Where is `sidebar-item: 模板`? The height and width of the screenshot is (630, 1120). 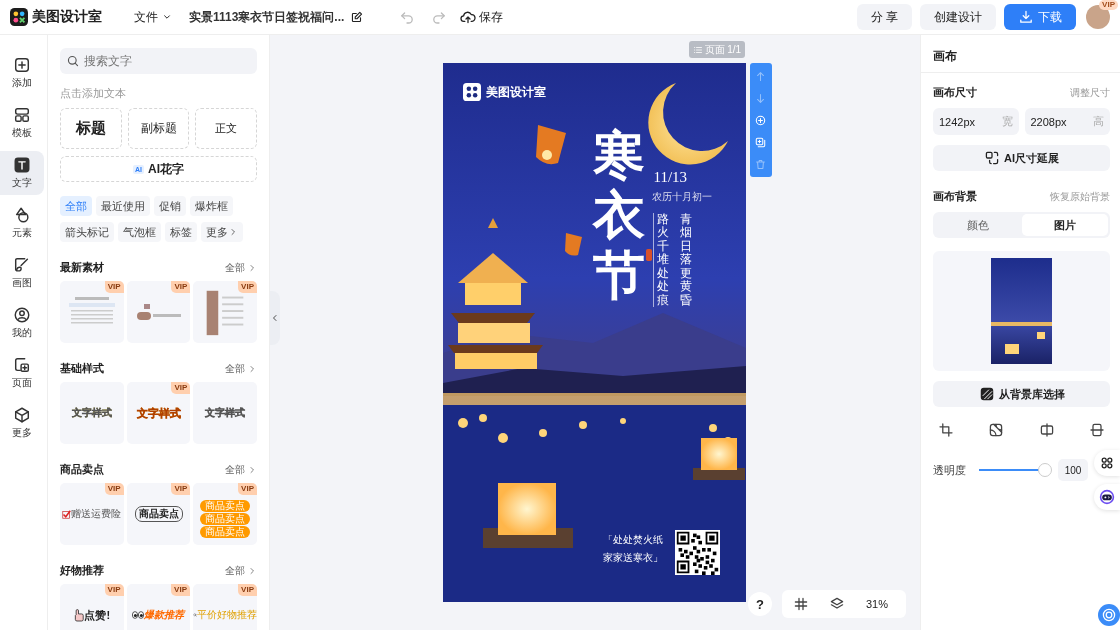 sidebar-item: 模板 is located at coordinates (22, 123).